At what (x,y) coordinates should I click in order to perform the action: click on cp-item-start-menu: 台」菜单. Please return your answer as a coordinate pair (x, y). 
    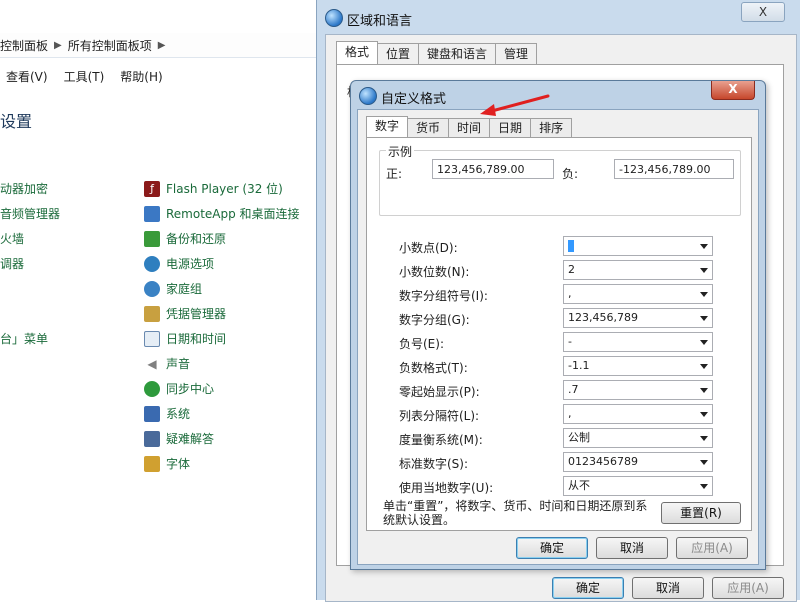
    Looking at the image, I should click on (30, 338).